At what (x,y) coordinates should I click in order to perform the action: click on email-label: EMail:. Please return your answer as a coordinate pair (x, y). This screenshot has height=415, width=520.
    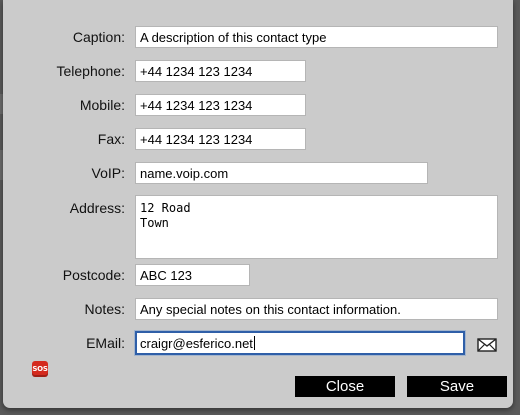
    Looking at the image, I should click on (105, 343).